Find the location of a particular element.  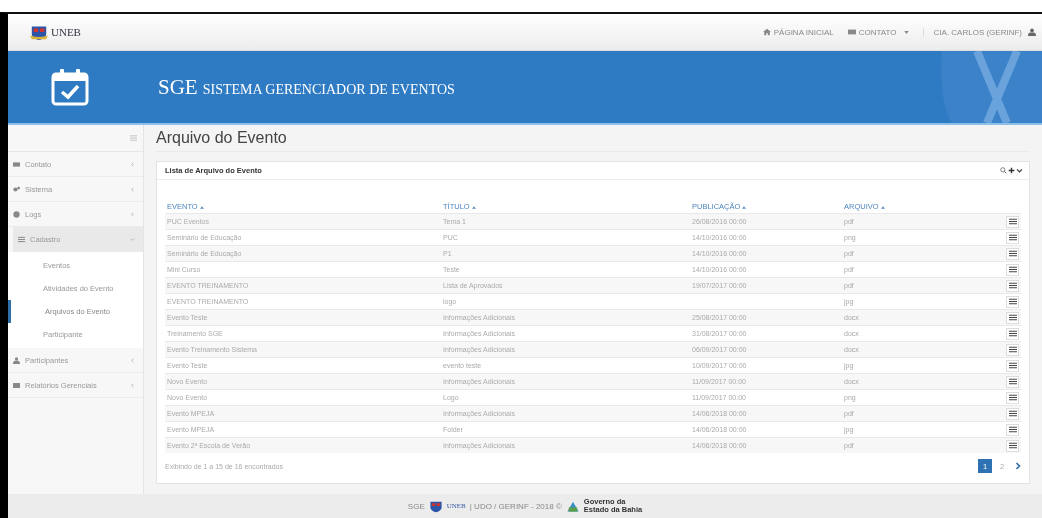

footer-text: SGE is located at coordinates (416, 506).